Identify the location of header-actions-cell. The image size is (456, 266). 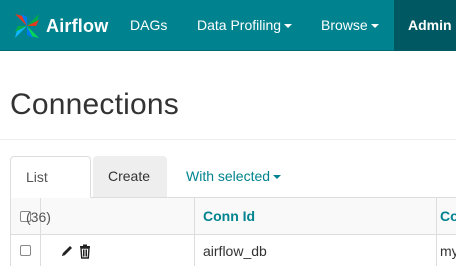
(117, 216).